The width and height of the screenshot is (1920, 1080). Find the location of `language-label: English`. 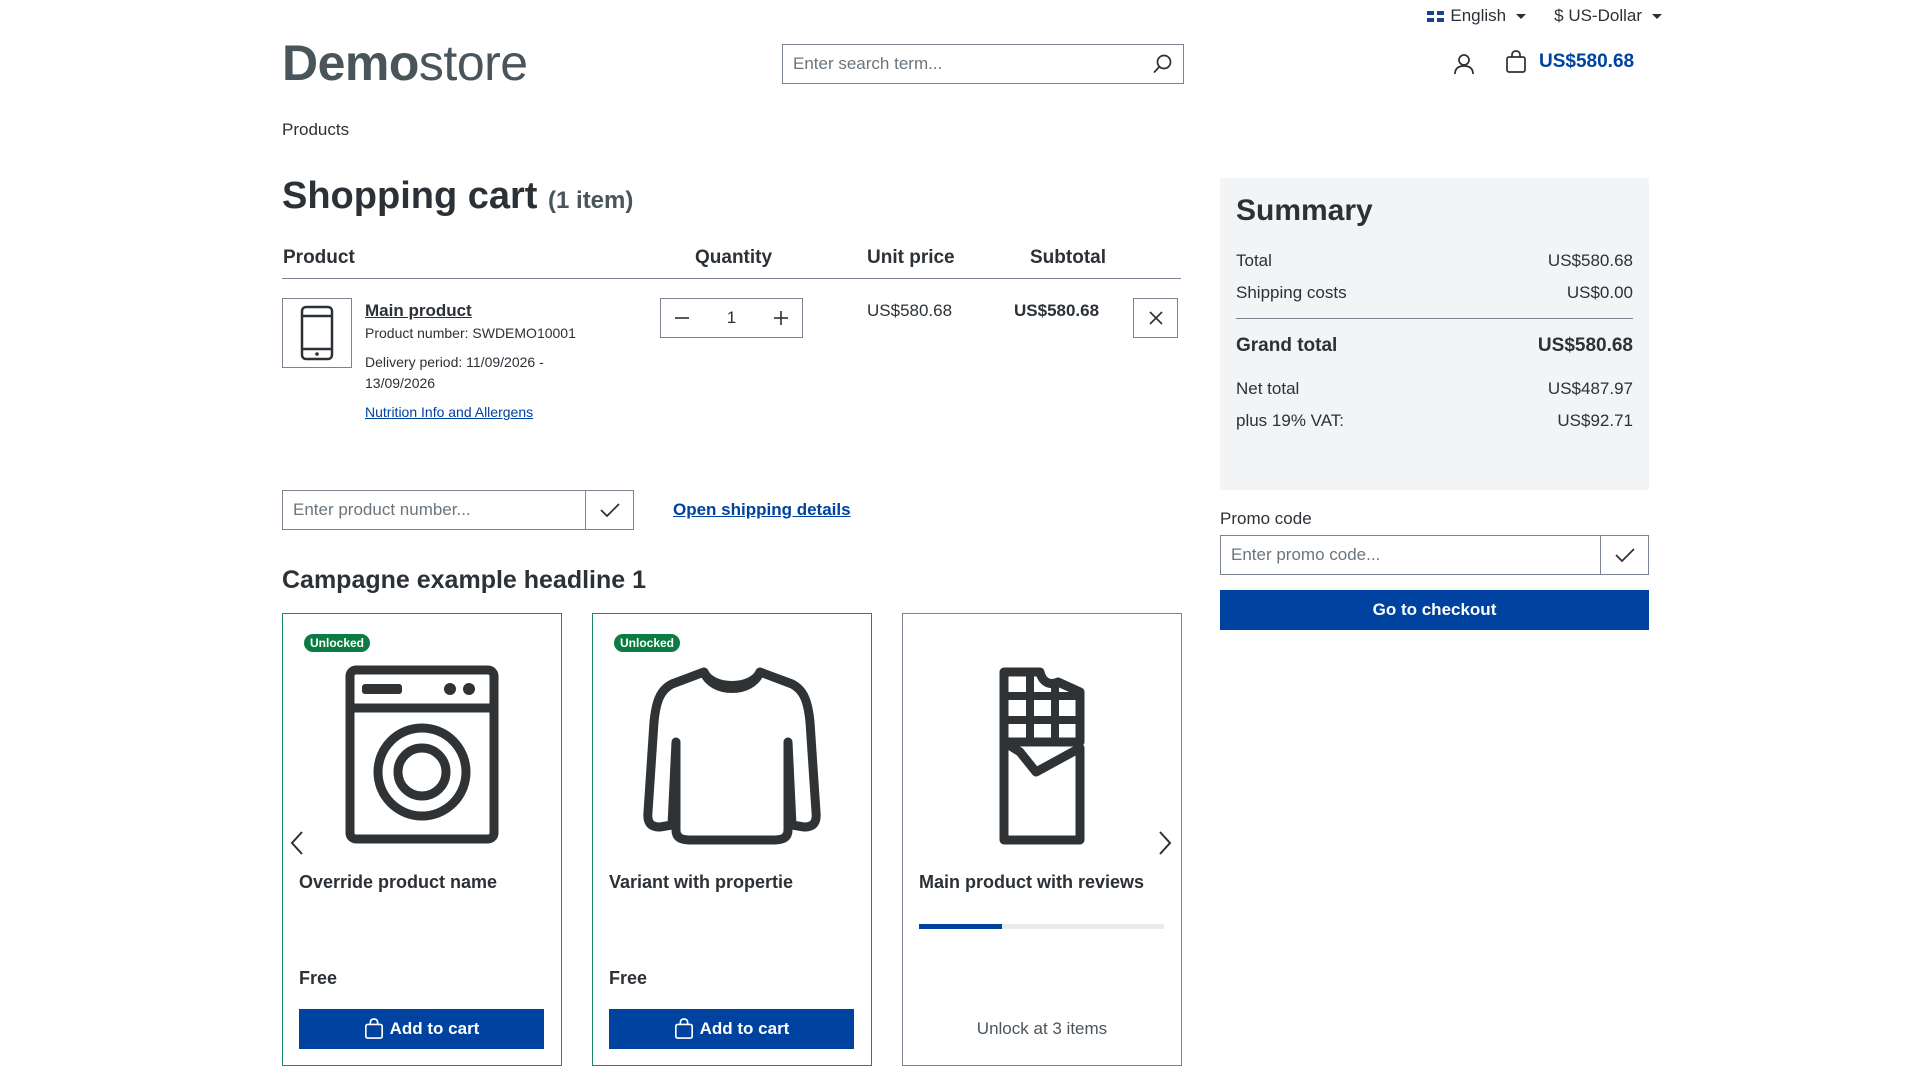

language-label: English is located at coordinates (1478, 15).